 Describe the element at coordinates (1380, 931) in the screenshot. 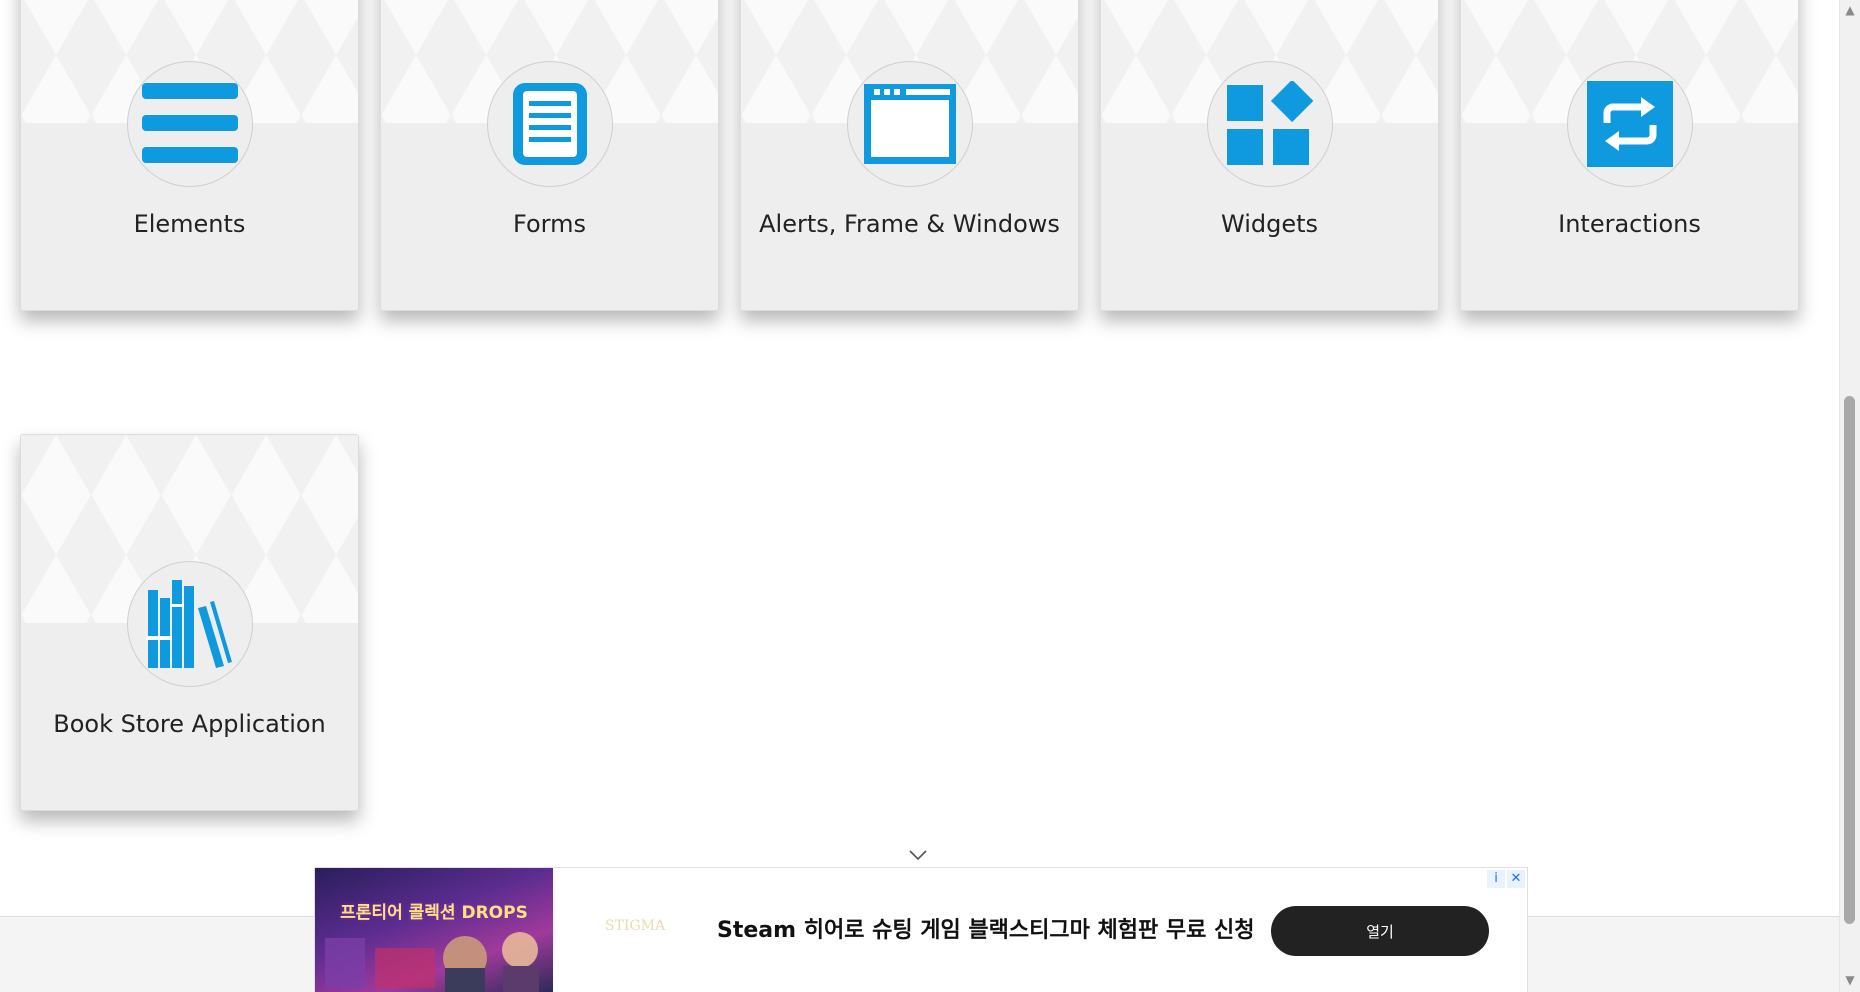

I see `ad-open-button: 열기` at that location.